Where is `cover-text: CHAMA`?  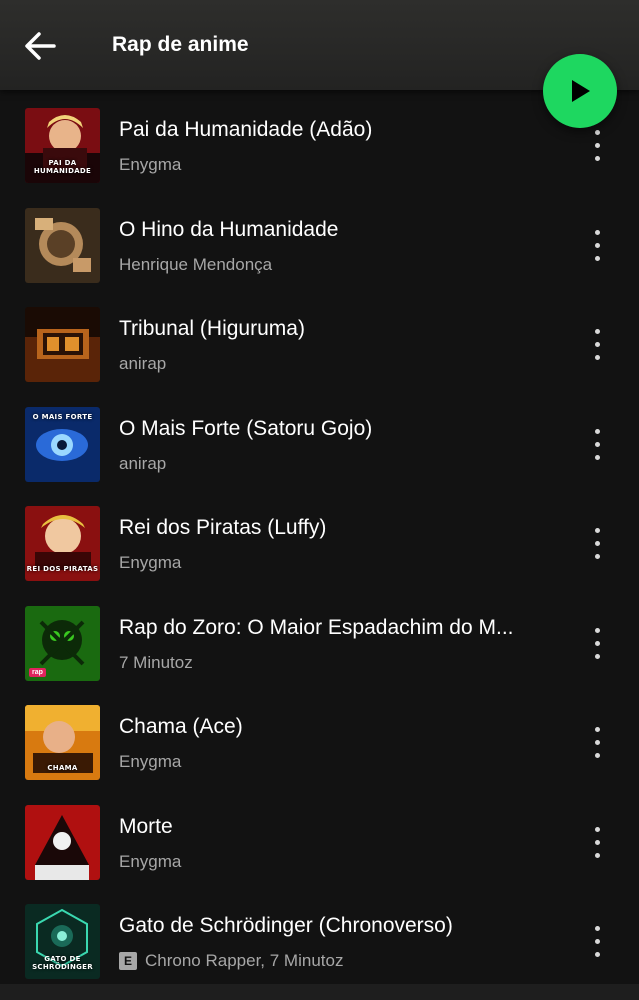 cover-text: CHAMA is located at coordinates (62, 768).